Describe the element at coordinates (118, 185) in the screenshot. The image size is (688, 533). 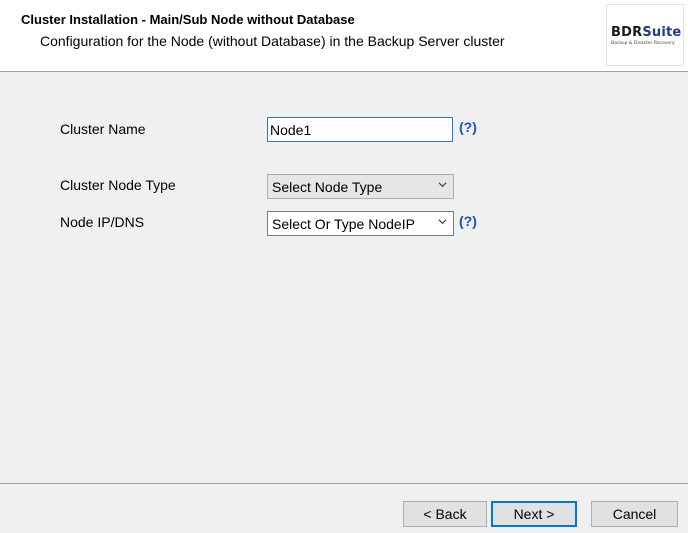
I see `cluster-node-type-label: Cluster Node Type` at that location.